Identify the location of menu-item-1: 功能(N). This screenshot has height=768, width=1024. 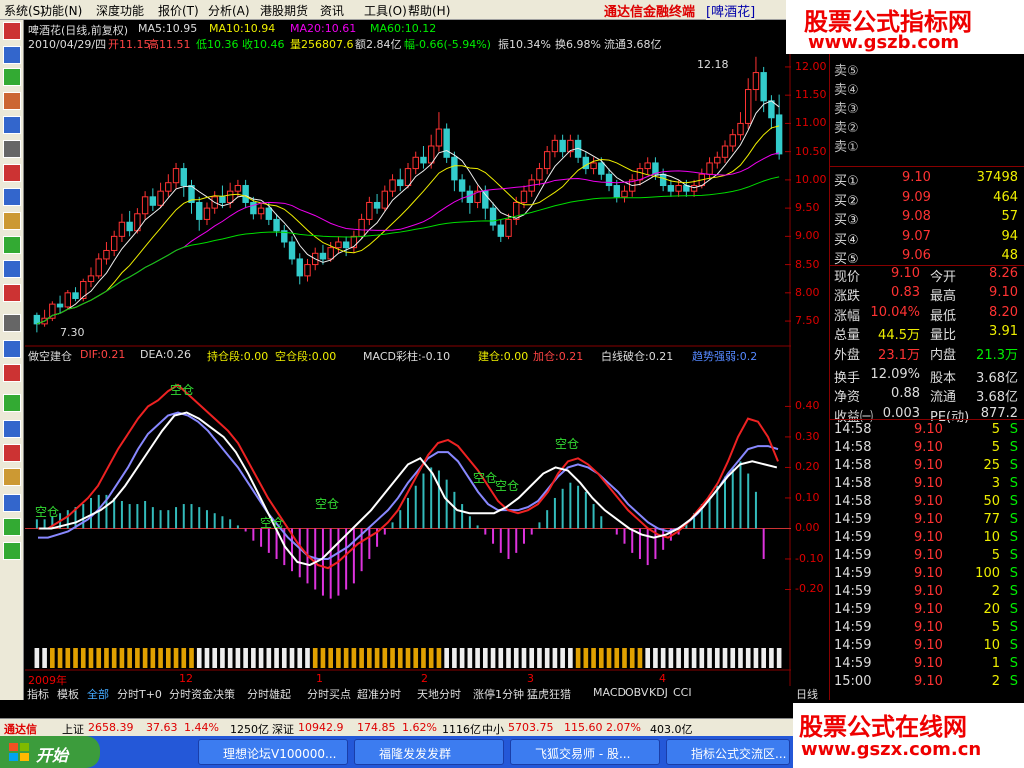
(61, 10).